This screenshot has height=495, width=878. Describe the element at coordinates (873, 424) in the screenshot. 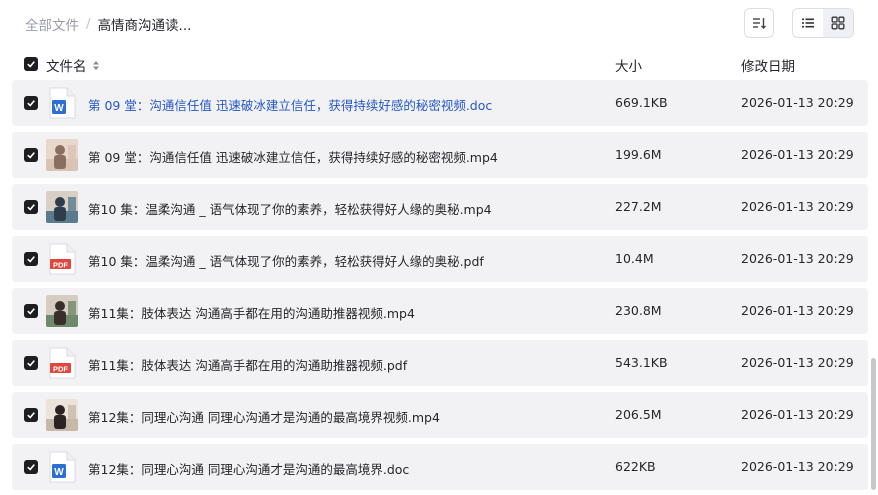

I see `scrollbar` at that location.